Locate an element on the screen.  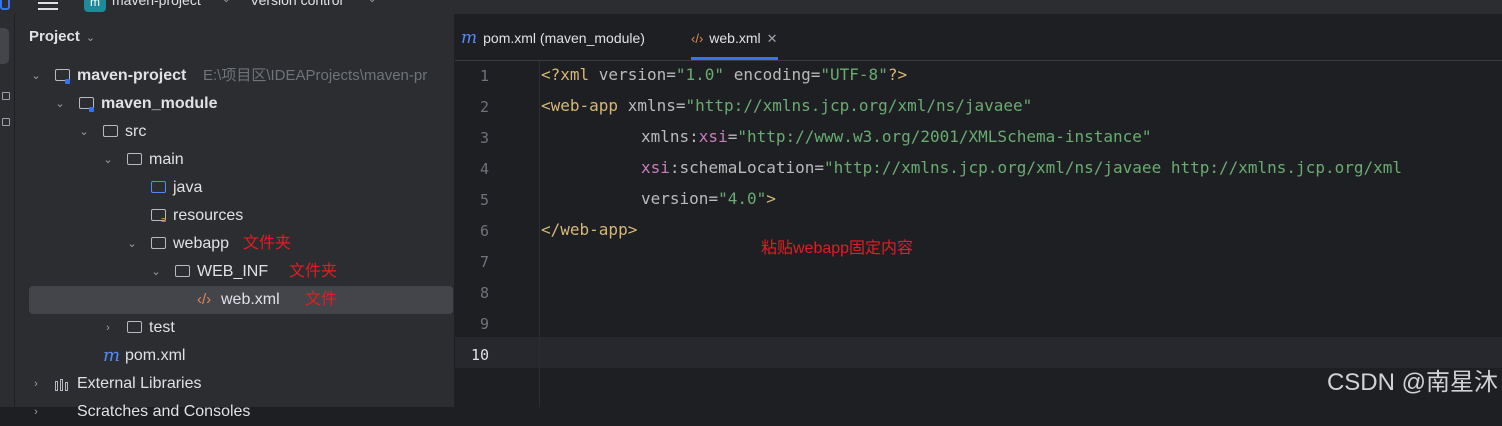
editor-tab-bar: m pom.xml (maven_module) ‹/› web.xml ✕ is located at coordinates (978, 37).